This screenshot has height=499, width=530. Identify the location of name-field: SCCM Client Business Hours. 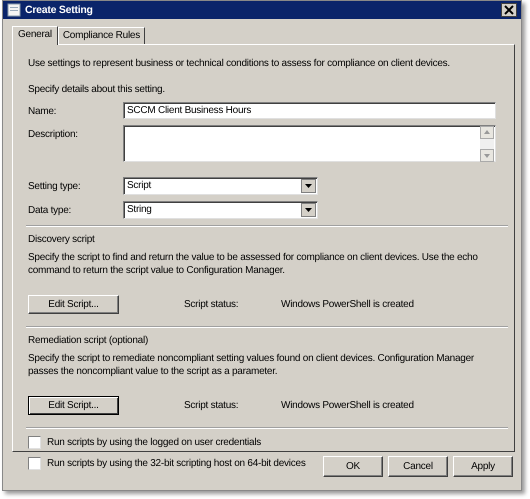
(309, 110).